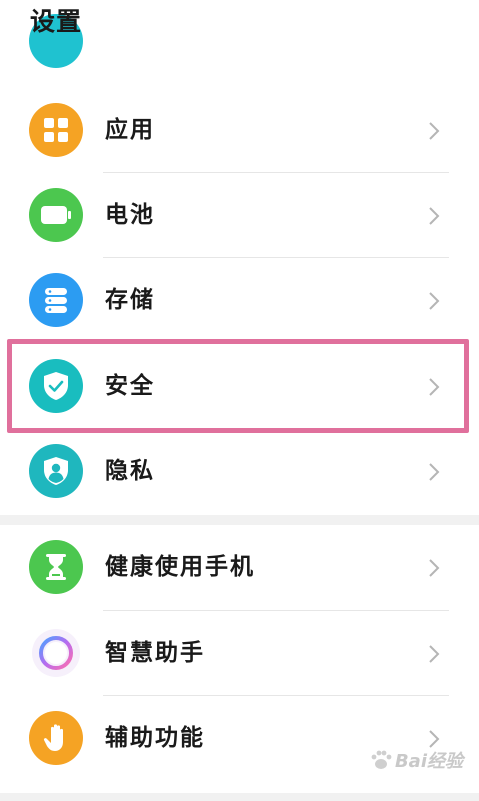  I want to click on watermark-text: Bai经验, so click(428, 761).